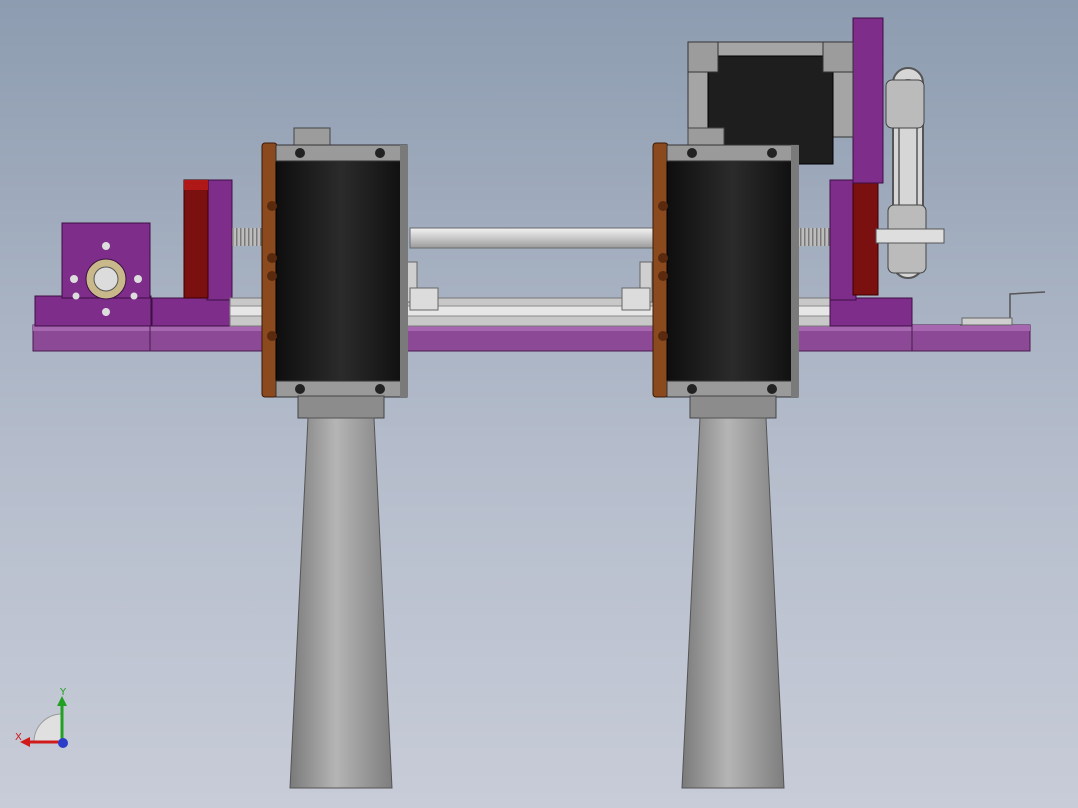 Image resolution: width=1078 pixels, height=808 pixels. I want to click on lead-screw-left, so click(248, 237).